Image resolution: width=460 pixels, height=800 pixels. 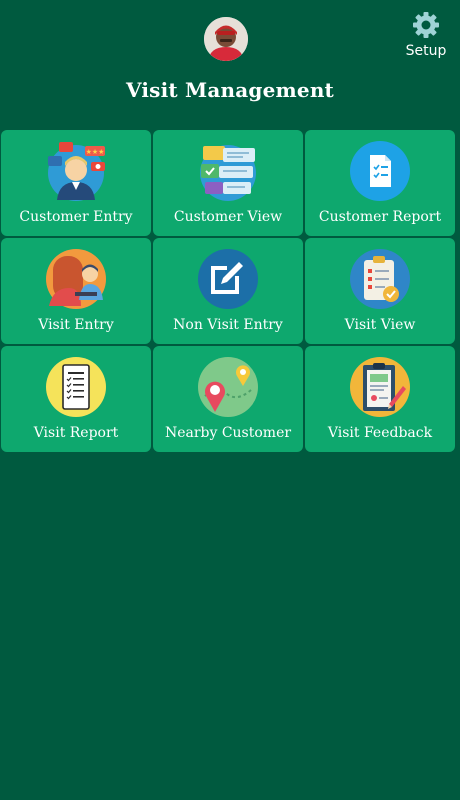 I want to click on tile-label: Non Visit Entry, so click(x=228, y=325).